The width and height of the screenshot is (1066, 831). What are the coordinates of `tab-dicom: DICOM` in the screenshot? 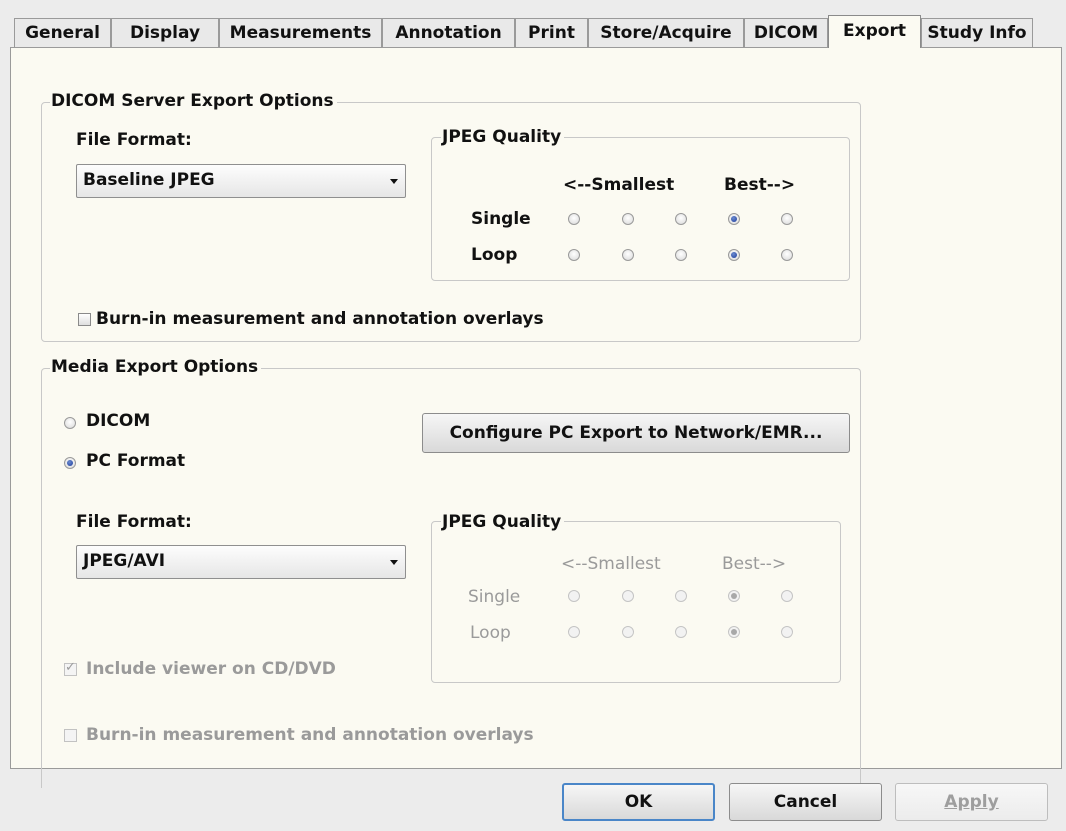 It's located at (786, 32).